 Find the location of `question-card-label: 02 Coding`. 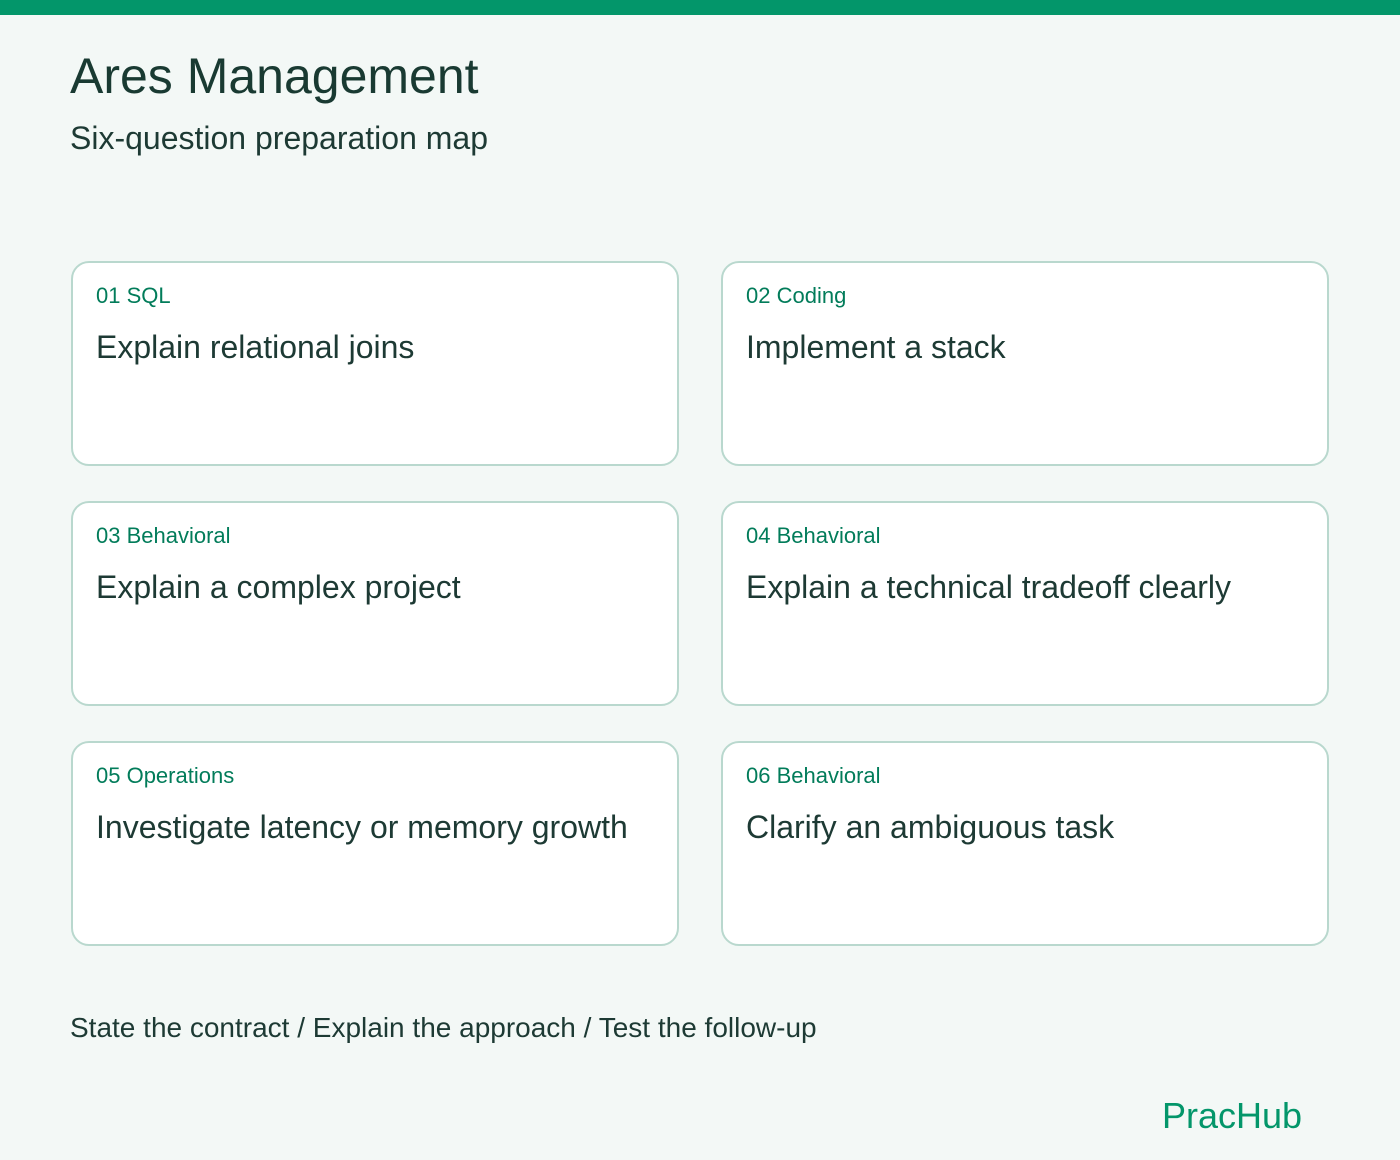

question-card-label: 02 Coding is located at coordinates (796, 295).